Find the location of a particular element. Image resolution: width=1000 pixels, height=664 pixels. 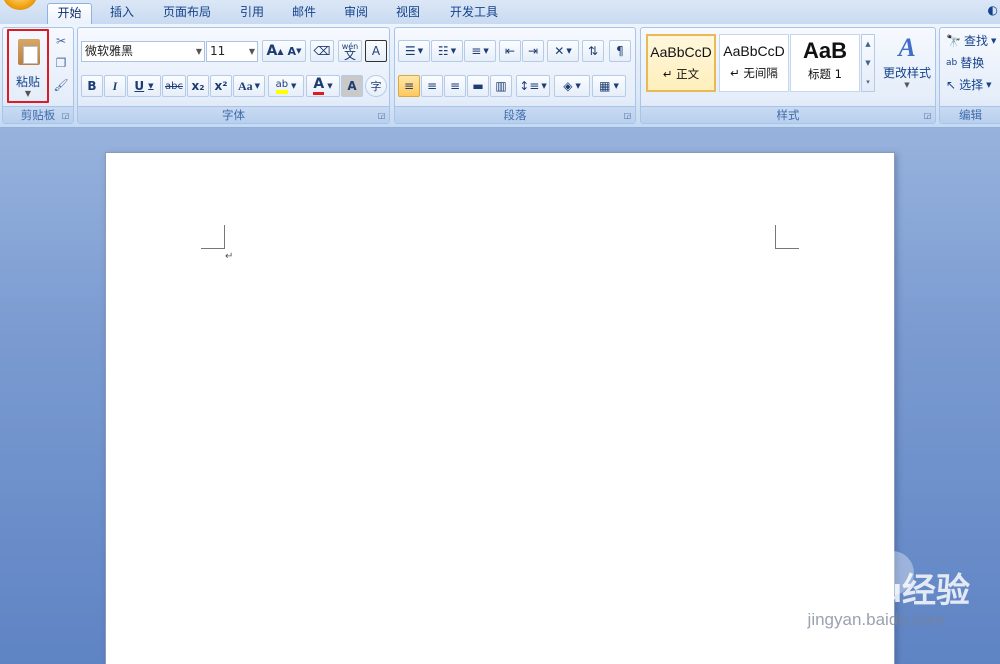

increase-indent-icon: ⇥ is located at coordinates (533, 51).